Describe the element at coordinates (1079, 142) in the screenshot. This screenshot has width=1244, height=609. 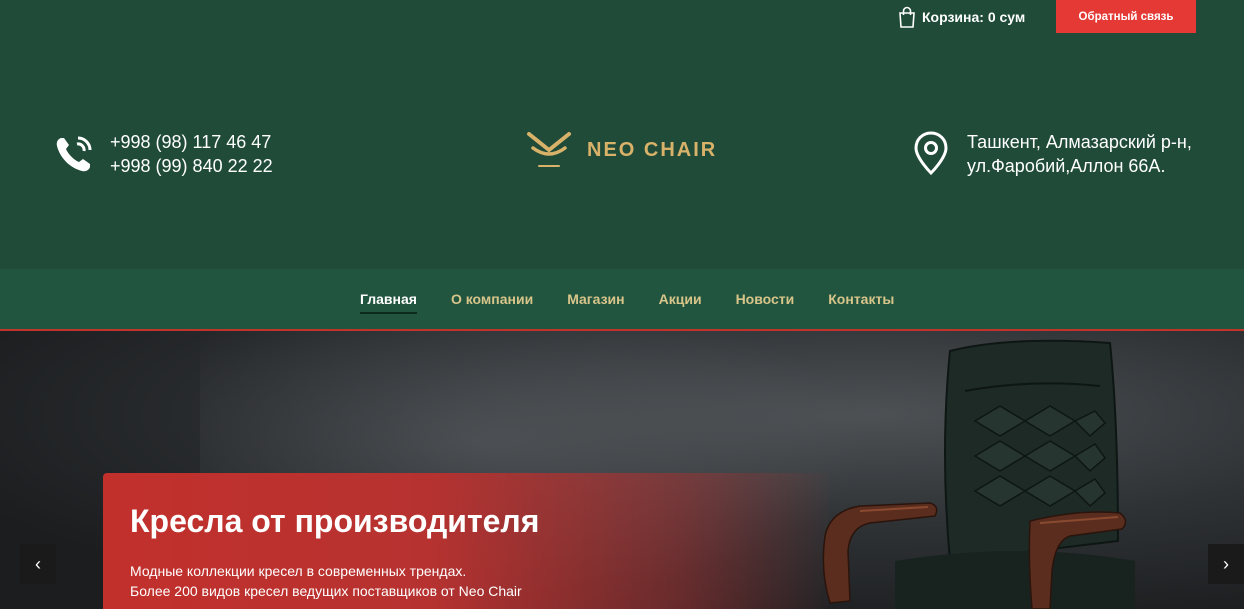
I see `address-line-1: Ташкент, Алмазарский р-н,` at that location.